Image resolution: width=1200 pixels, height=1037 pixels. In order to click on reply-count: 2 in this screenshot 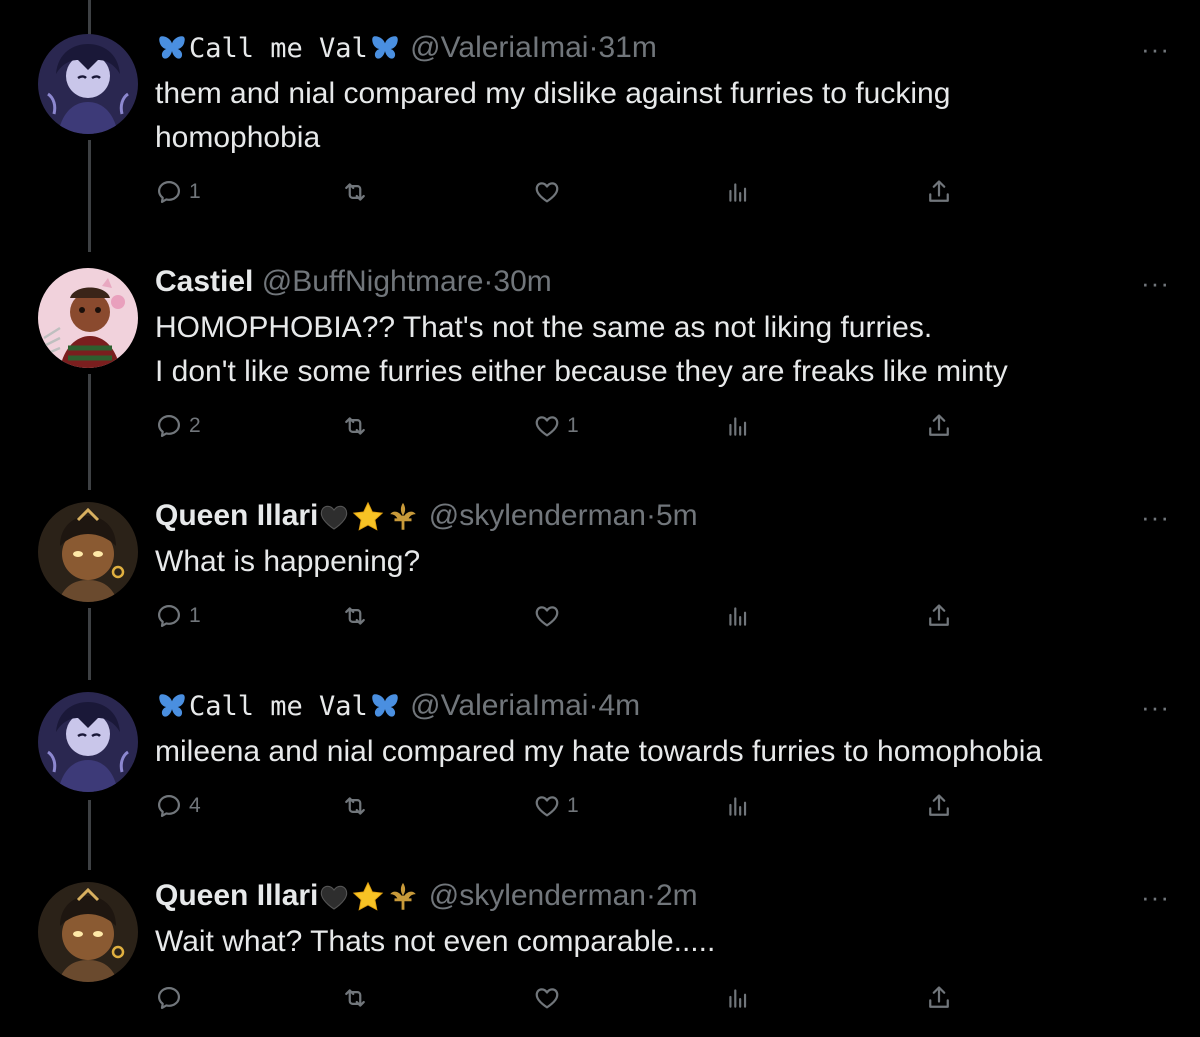, I will do `click(195, 425)`.